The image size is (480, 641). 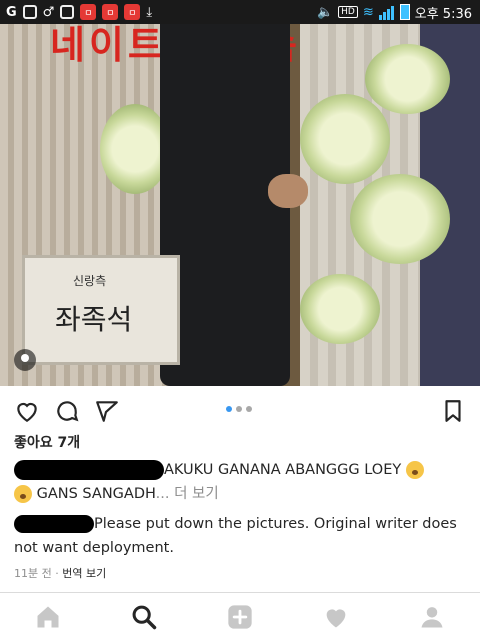 I want to click on status-time: 오후 5:36, so click(x=443, y=14).